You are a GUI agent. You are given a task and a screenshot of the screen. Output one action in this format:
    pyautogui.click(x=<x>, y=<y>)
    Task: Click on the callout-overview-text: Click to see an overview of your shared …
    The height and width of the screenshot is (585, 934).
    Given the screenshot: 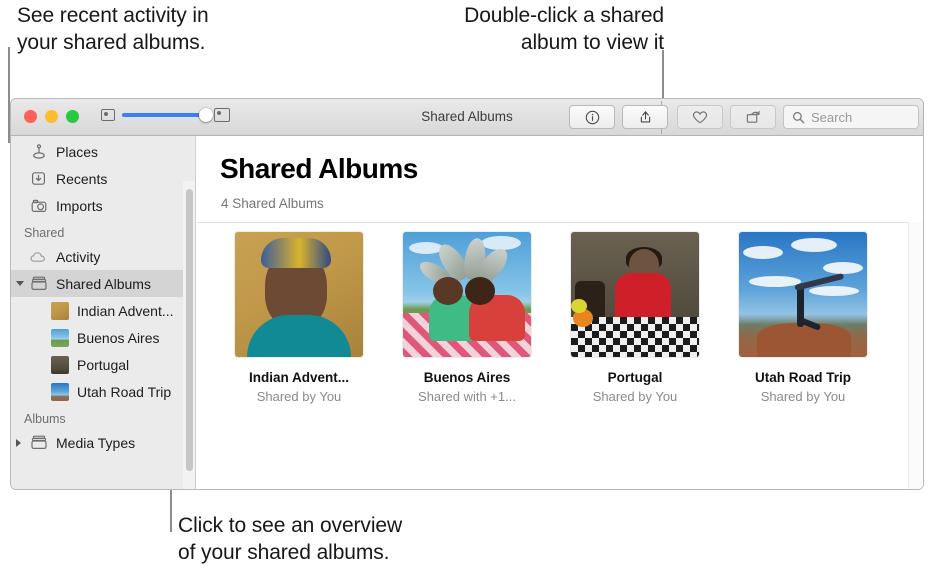 What is the action you would take?
    pyautogui.click(x=290, y=539)
    